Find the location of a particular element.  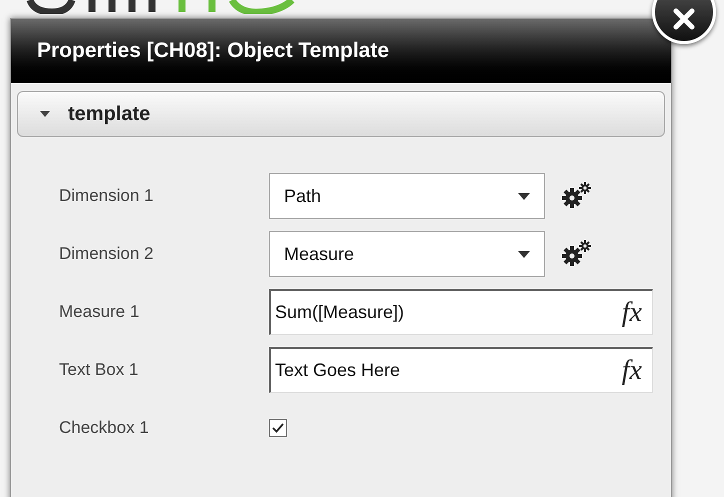

field-label: Measure 1 is located at coordinates (99, 312).